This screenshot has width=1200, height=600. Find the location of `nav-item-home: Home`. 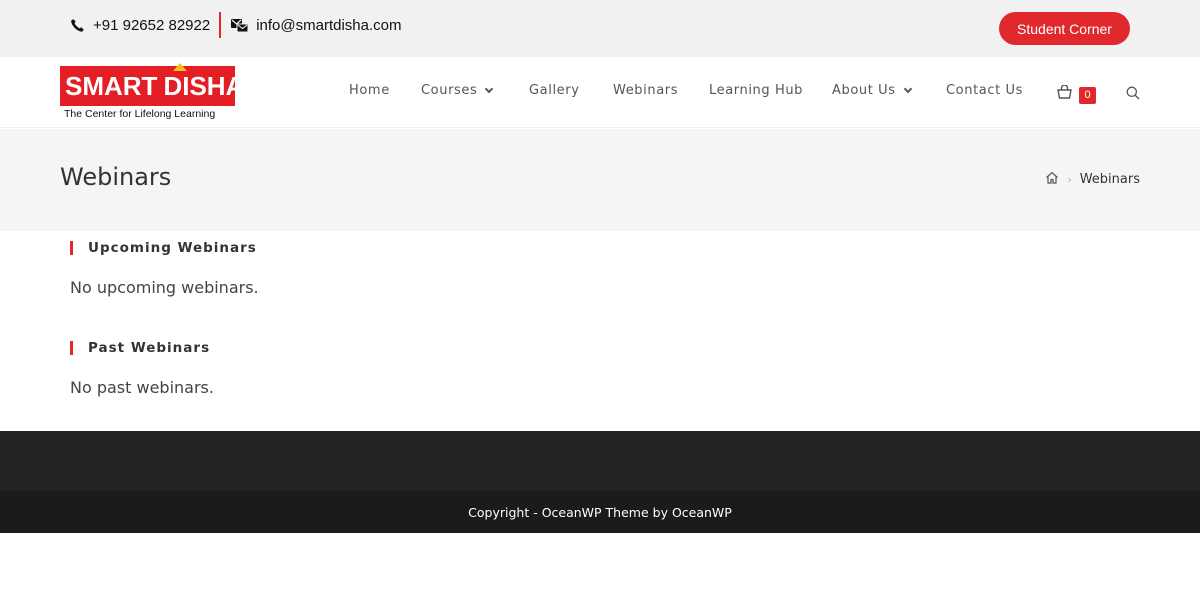

nav-item-home: Home is located at coordinates (369, 90).